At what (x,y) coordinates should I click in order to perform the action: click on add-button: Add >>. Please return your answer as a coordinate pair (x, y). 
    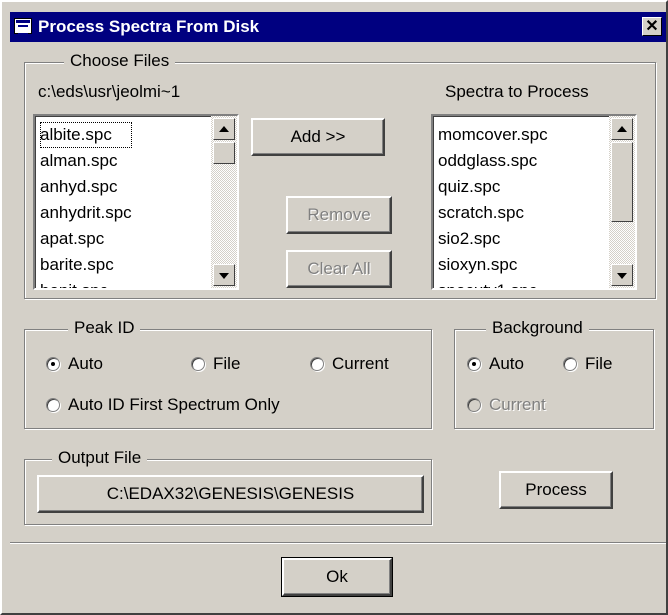
    Looking at the image, I should click on (318, 137).